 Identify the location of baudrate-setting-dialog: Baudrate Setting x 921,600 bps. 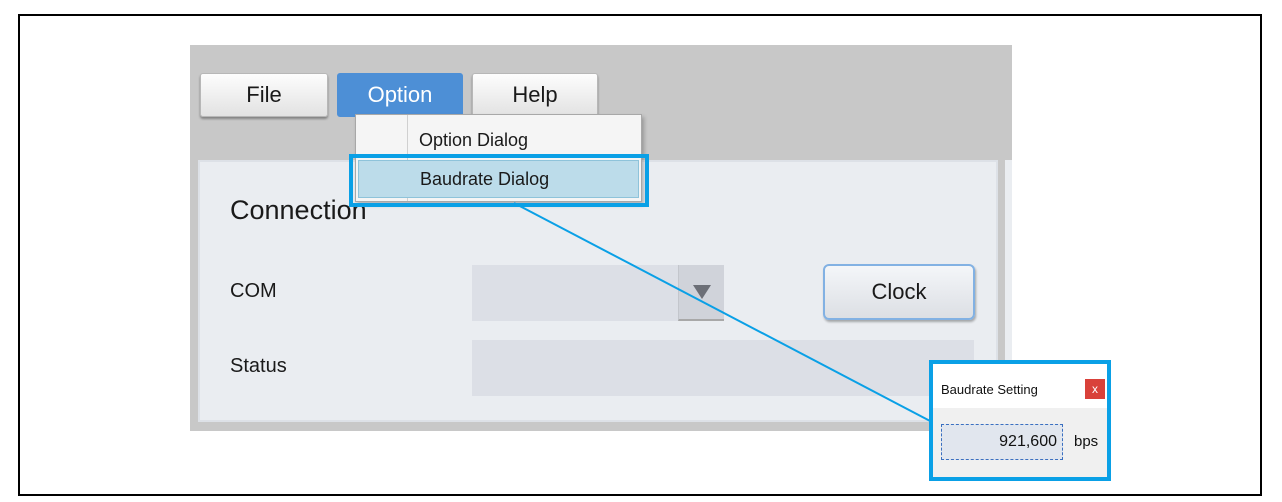
(1020, 420).